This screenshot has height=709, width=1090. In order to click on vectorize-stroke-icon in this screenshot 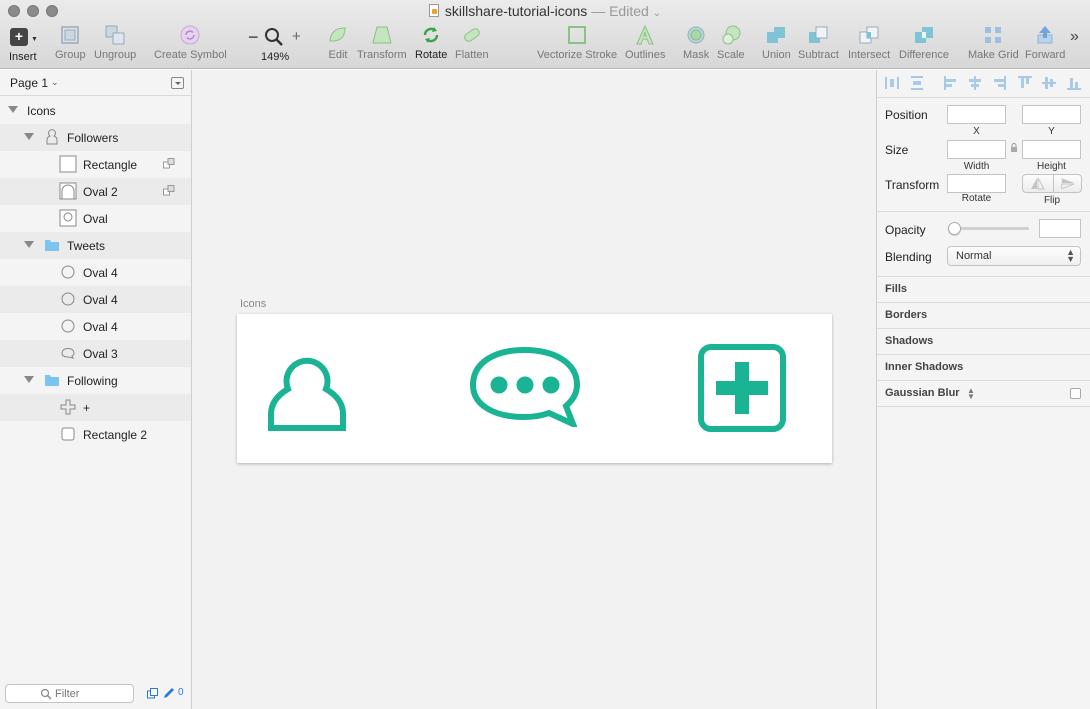, I will do `click(577, 35)`.